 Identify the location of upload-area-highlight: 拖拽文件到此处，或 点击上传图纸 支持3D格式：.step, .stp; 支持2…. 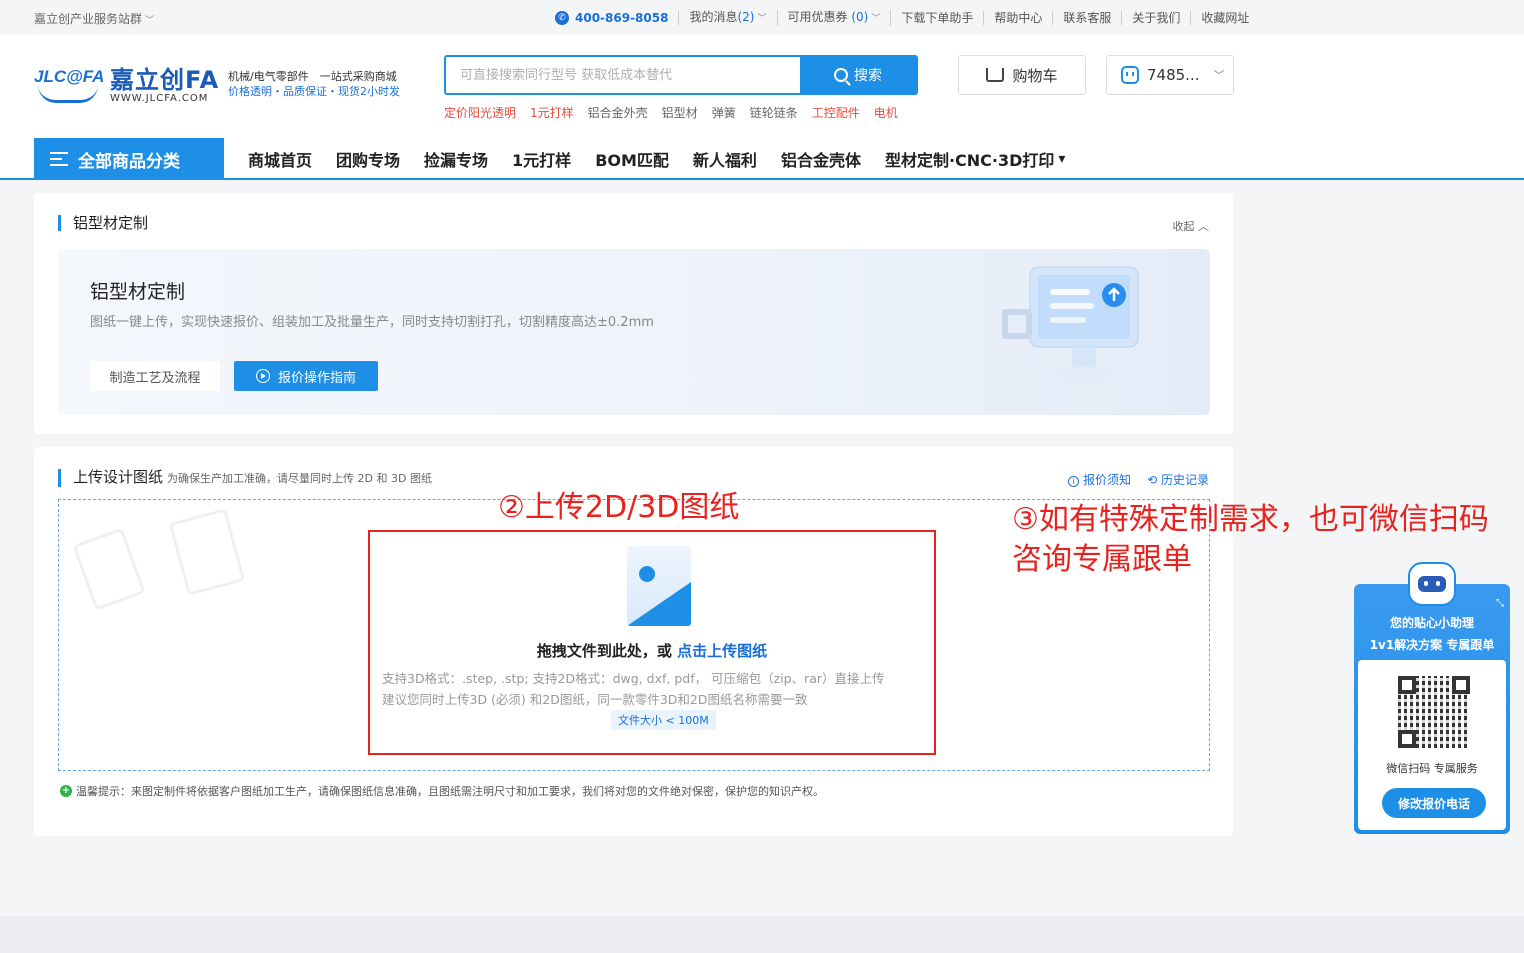
(652, 642).